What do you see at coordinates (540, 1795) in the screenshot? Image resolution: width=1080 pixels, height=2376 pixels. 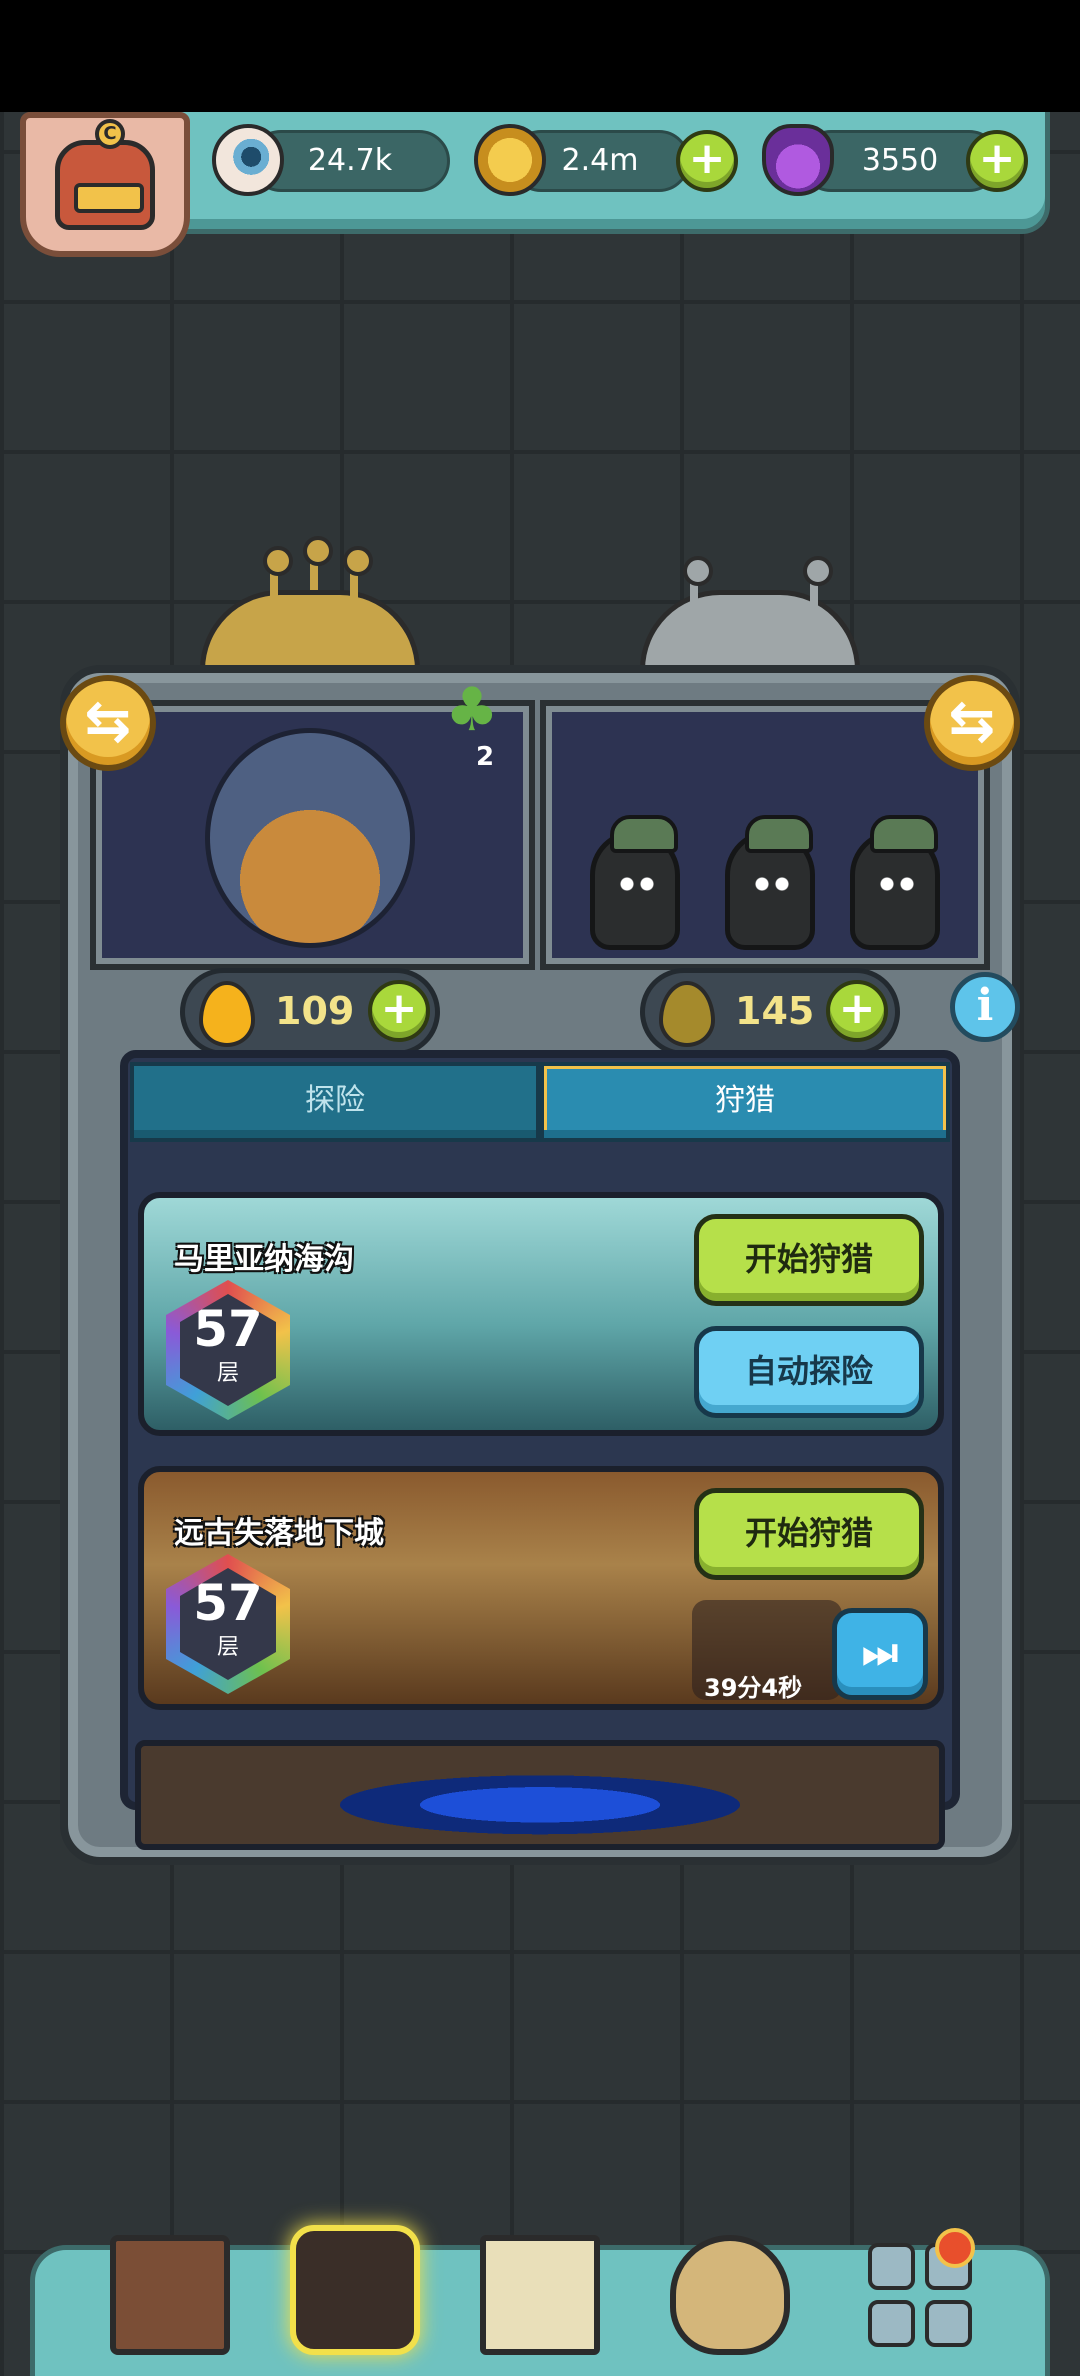 I see `portal-pit` at bounding box center [540, 1795].